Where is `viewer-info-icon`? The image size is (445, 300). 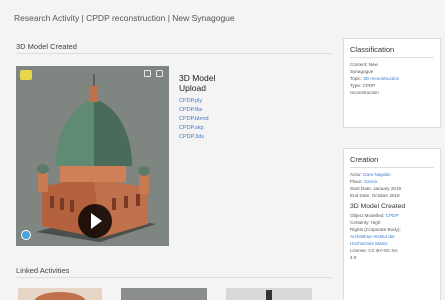 viewer-info-icon is located at coordinates (26, 235).